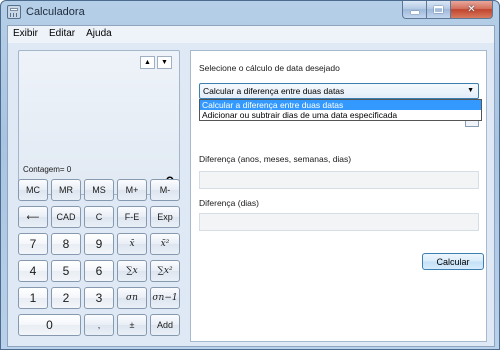 The height and width of the screenshot is (350, 500). I want to click on close-icon: ✕, so click(471, 9).